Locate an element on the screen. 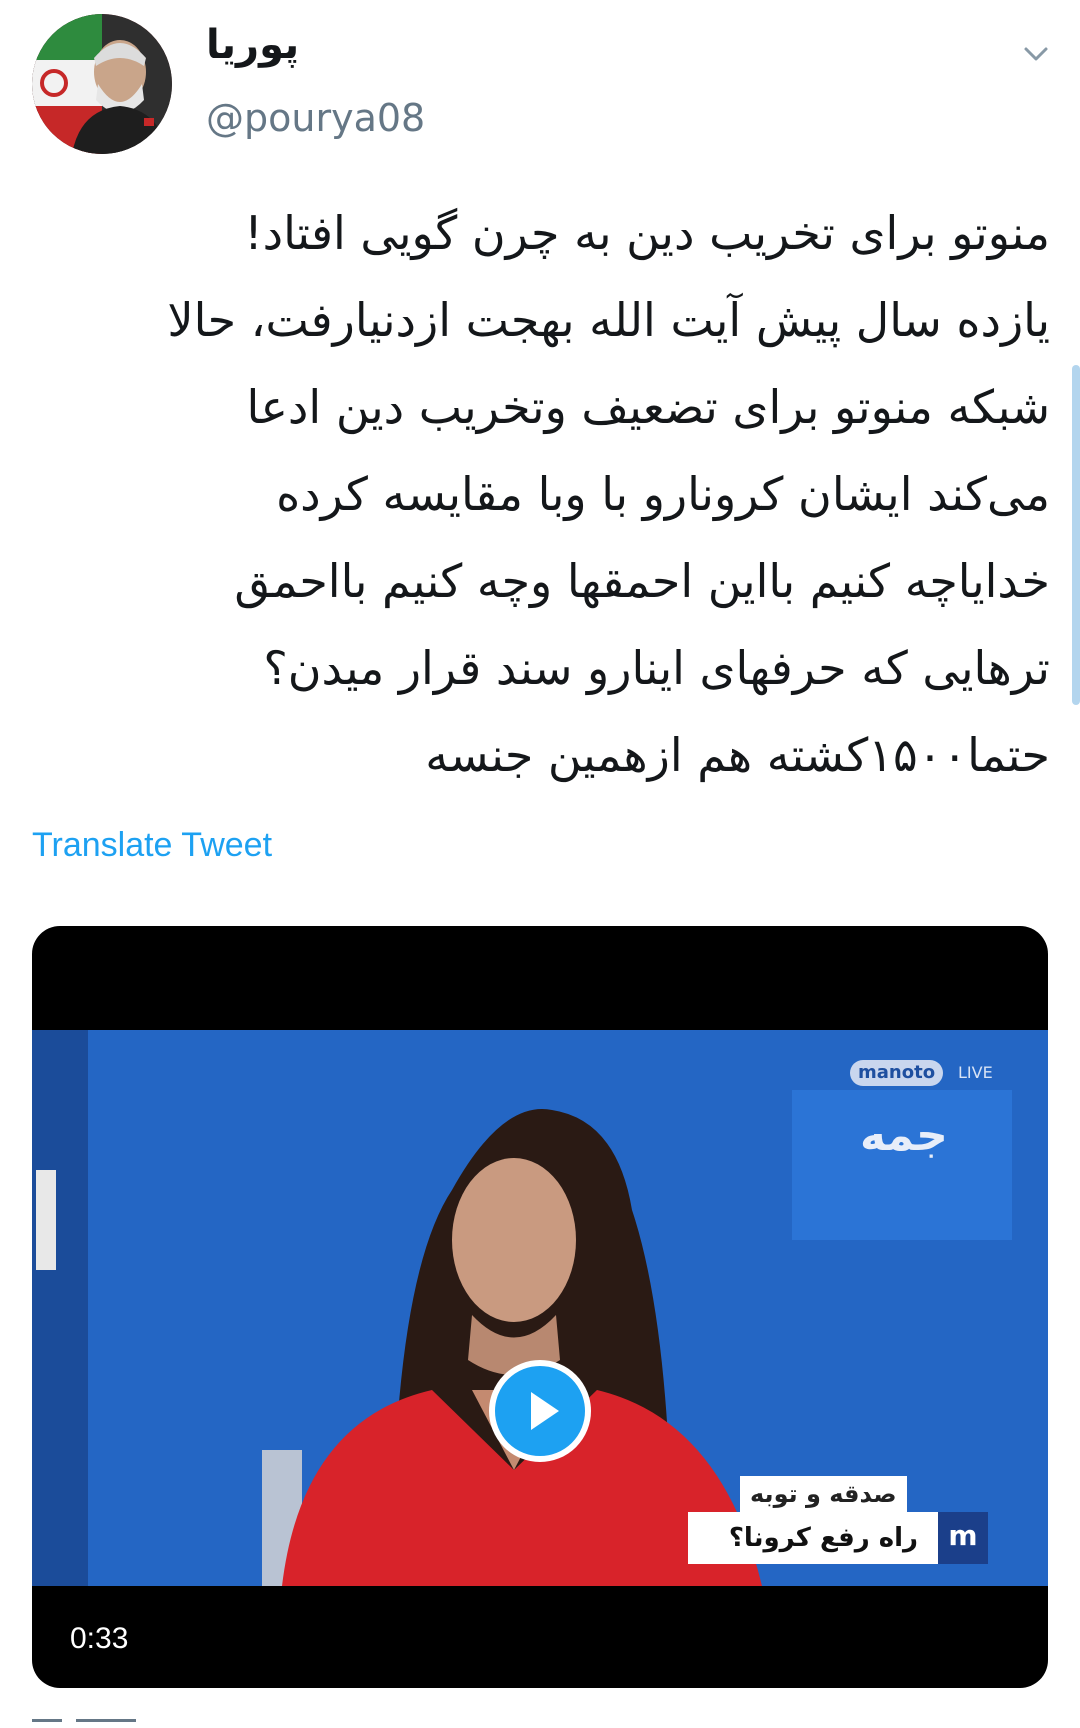 This screenshot has height=1728, width=1080. tweet-line: ترهایی که حرفهای اینارو سند قرار میدن؟ is located at coordinates (656, 668).